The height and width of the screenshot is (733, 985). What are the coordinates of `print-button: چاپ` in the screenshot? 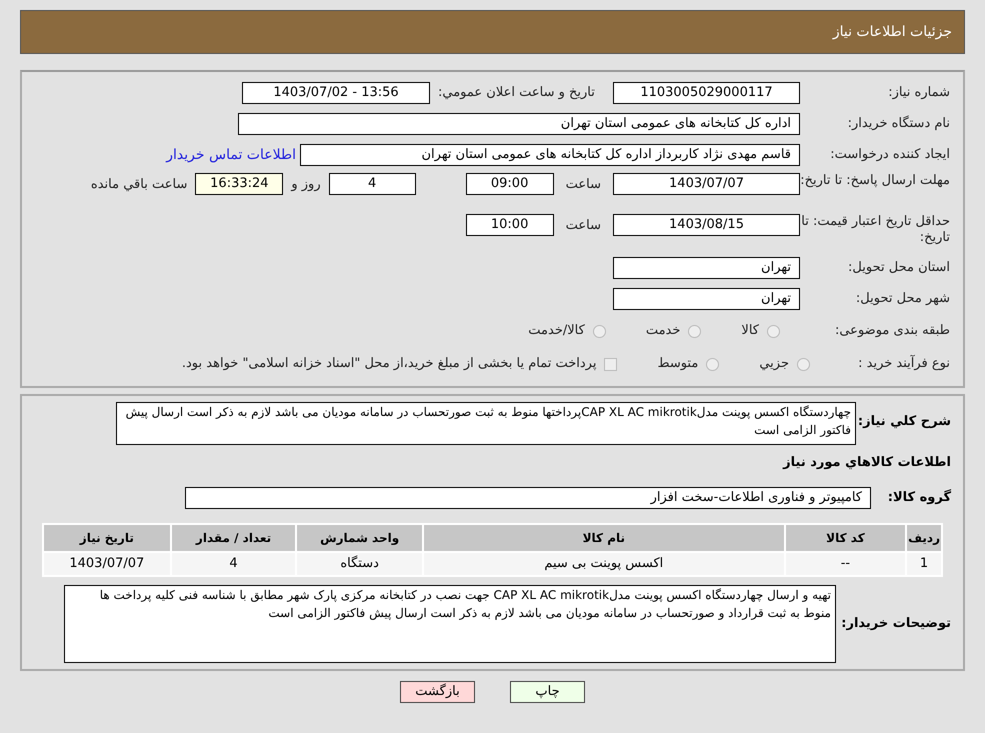 It's located at (547, 691).